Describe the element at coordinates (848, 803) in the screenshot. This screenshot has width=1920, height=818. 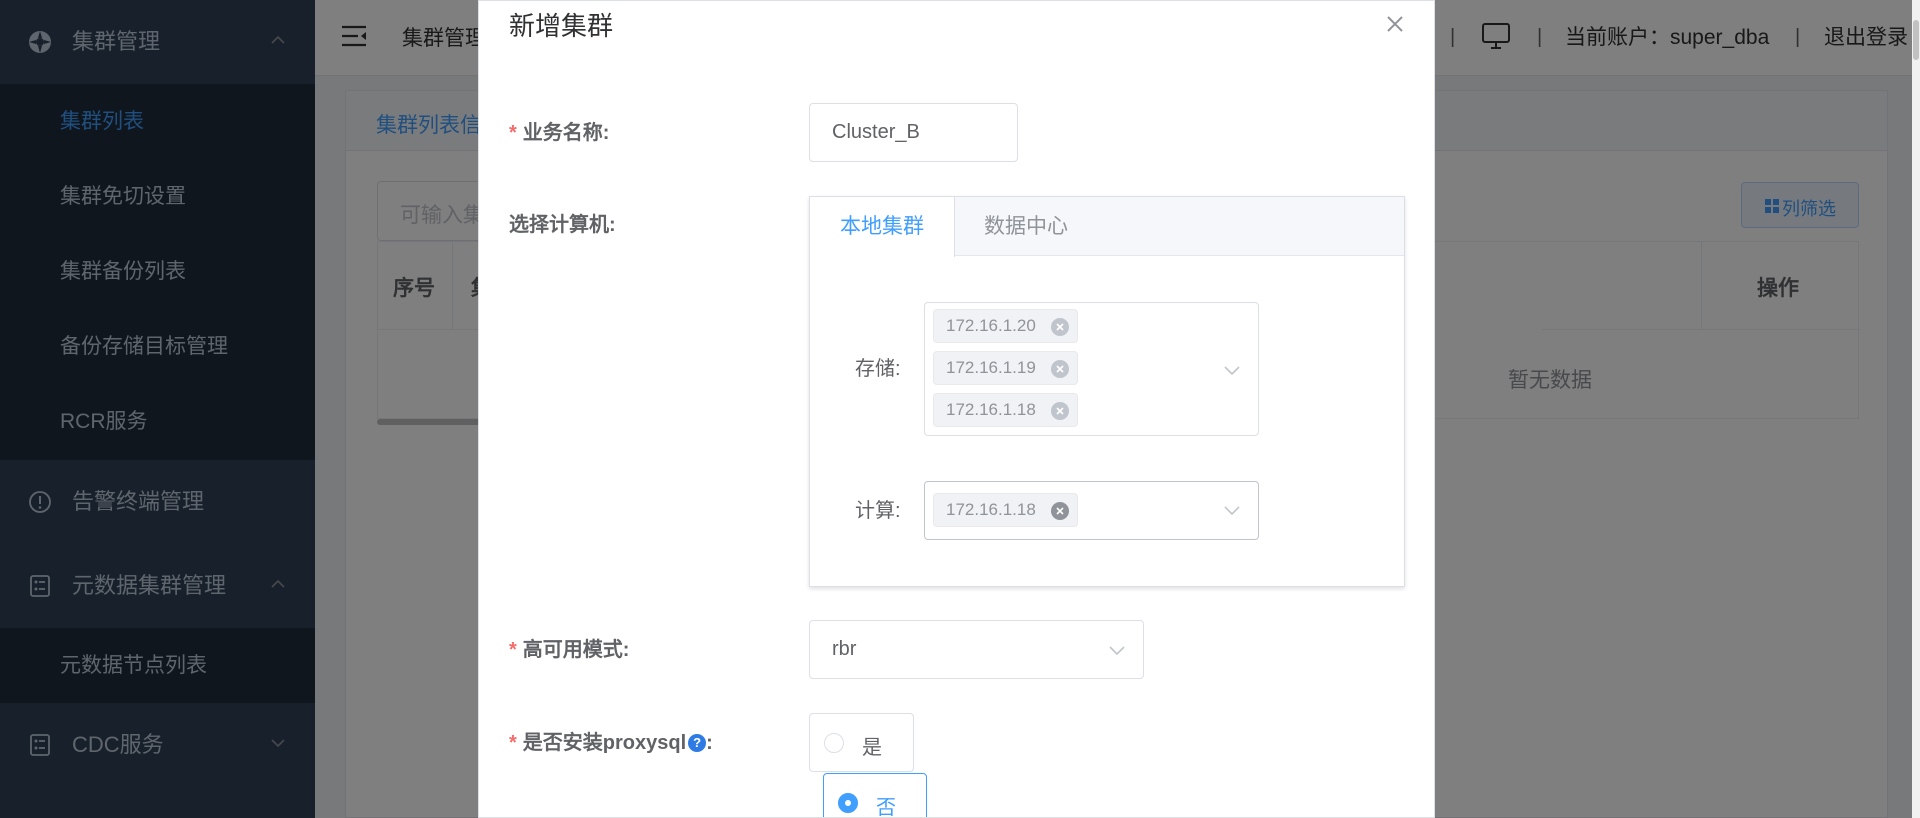
I see `radio-circle-checked` at that location.